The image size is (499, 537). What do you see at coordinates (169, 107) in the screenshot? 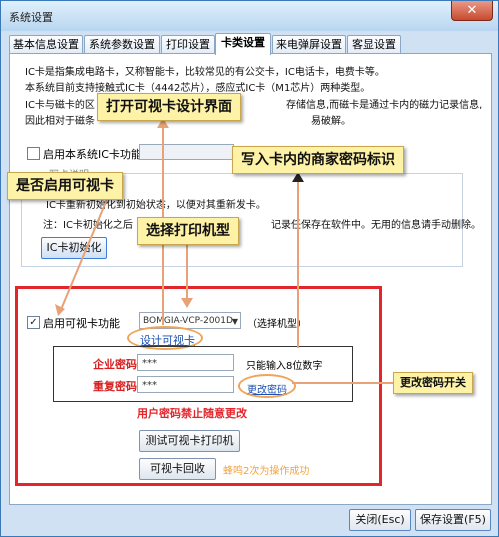
I see `callout-open-designer: 打开可视卡设计界面` at bounding box center [169, 107].